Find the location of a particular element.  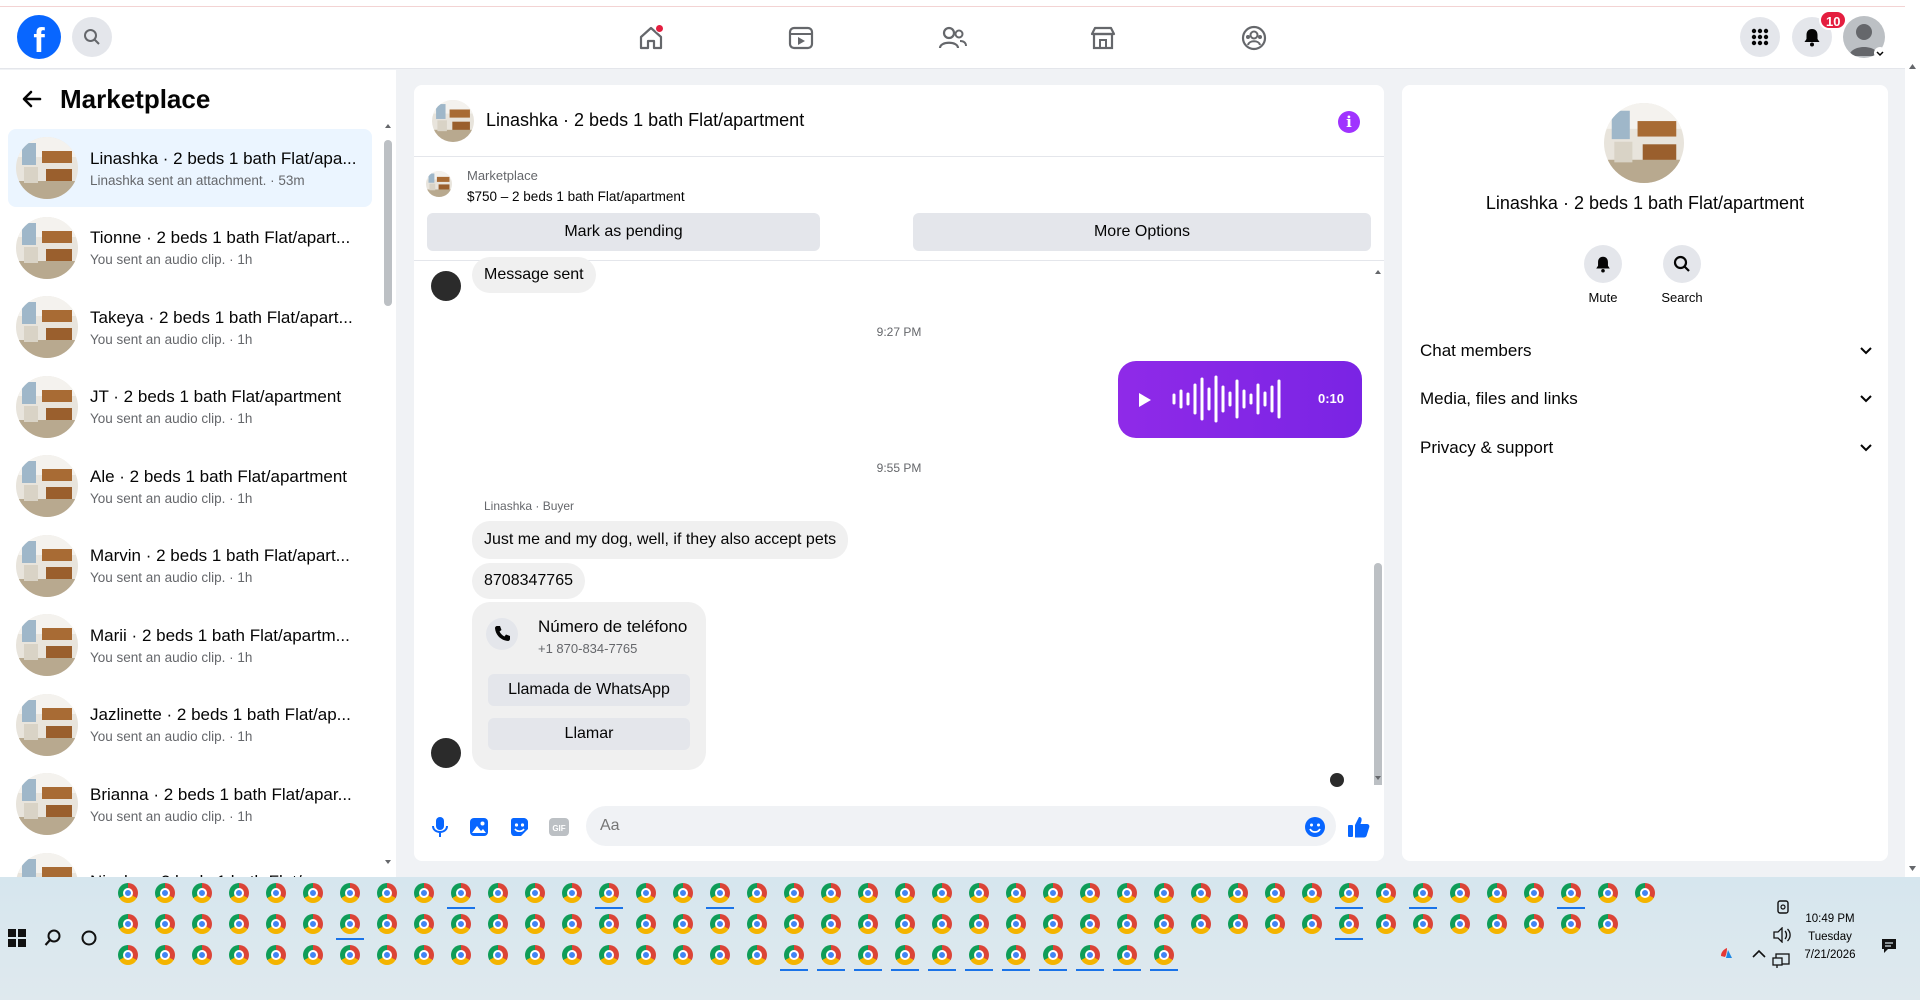

volume-icon is located at coordinates (1782, 935).